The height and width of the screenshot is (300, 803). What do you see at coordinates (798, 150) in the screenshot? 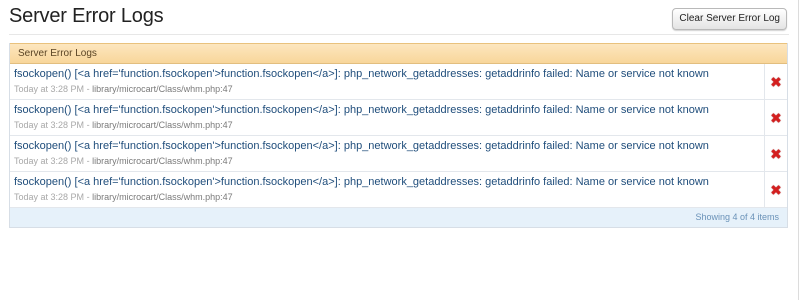
I see `window-edge` at bounding box center [798, 150].